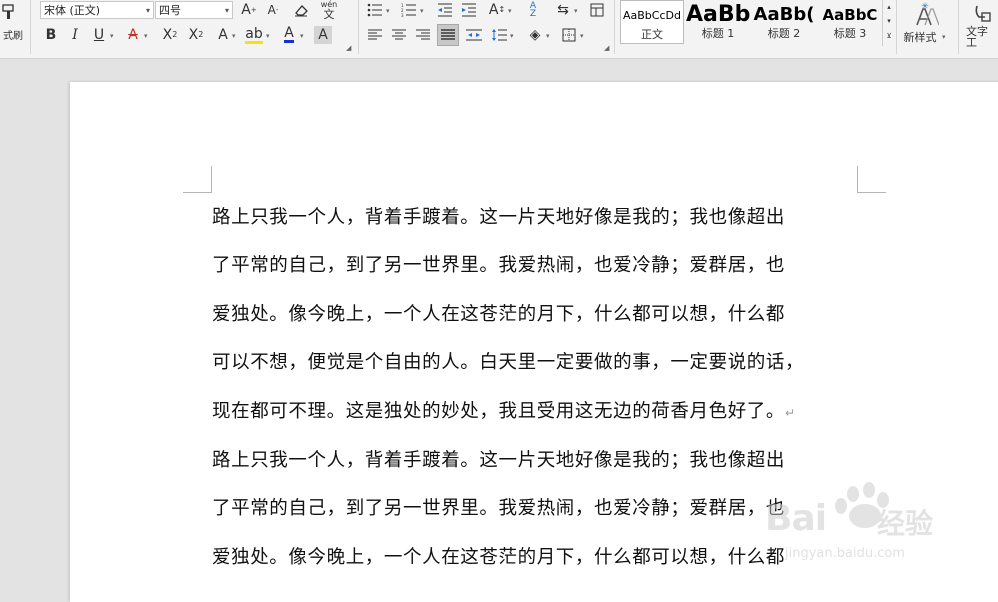  What do you see at coordinates (194, 10) in the screenshot?
I see `font-size-select: 四号 ▾` at bounding box center [194, 10].